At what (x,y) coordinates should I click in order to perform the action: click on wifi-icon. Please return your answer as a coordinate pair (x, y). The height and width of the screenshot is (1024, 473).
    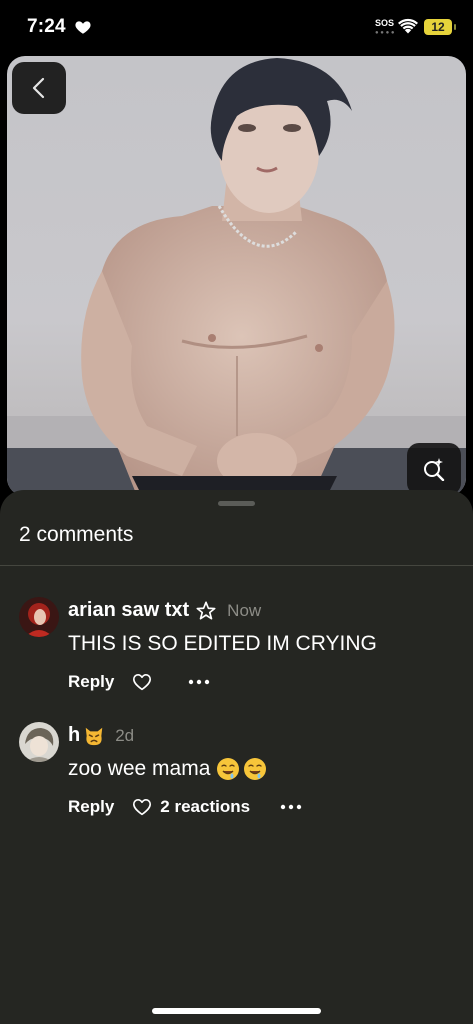
    Looking at the image, I should click on (408, 26).